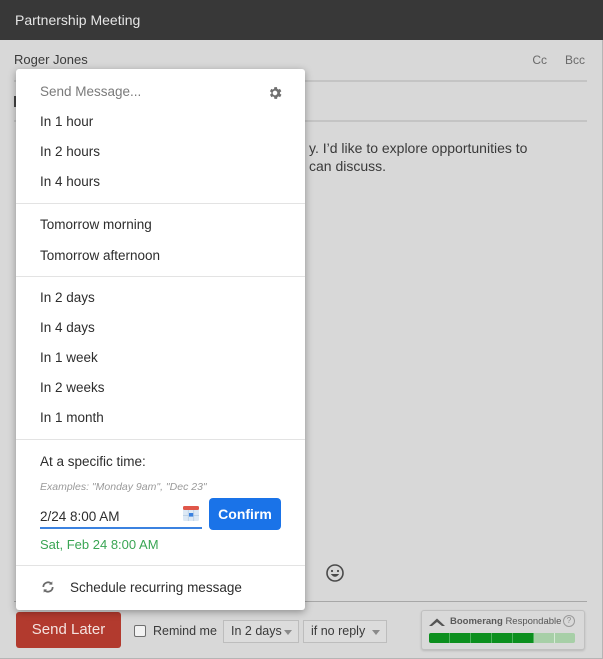 This screenshot has width=603, height=659. What do you see at coordinates (70, 181) in the screenshot?
I see `menu-item-in-4-hours: In 4 hours` at bounding box center [70, 181].